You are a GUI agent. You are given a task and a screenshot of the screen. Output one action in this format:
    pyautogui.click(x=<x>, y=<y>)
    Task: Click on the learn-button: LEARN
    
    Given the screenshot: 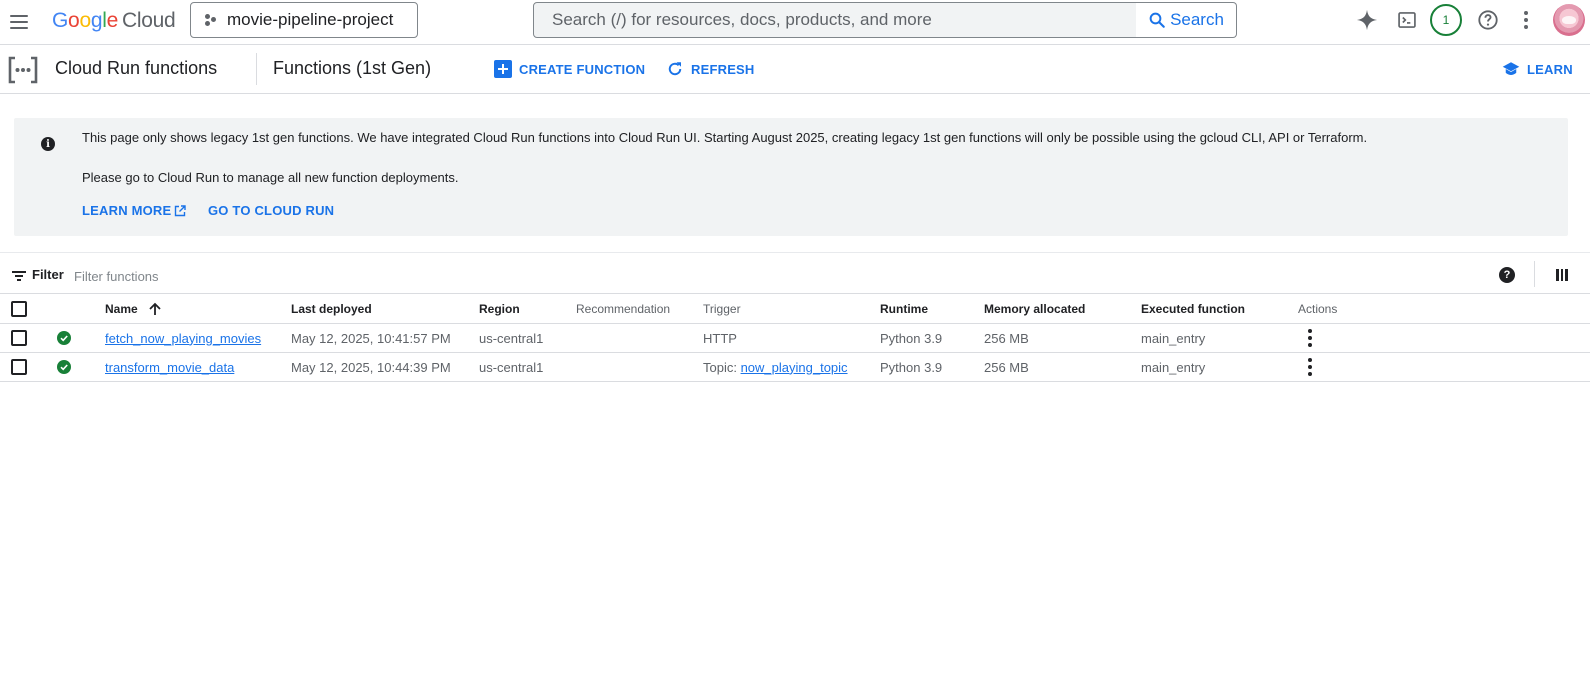 What is the action you would take?
    pyautogui.click(x=1537, y=69)
    